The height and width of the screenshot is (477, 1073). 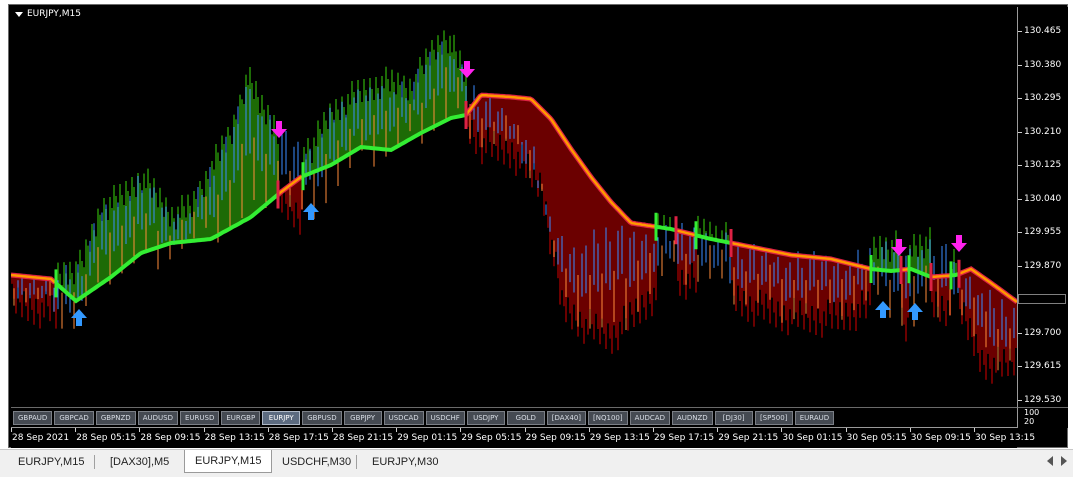 I want to click on time-label: 30 Sep 09:15, so click(x=940, y=438).